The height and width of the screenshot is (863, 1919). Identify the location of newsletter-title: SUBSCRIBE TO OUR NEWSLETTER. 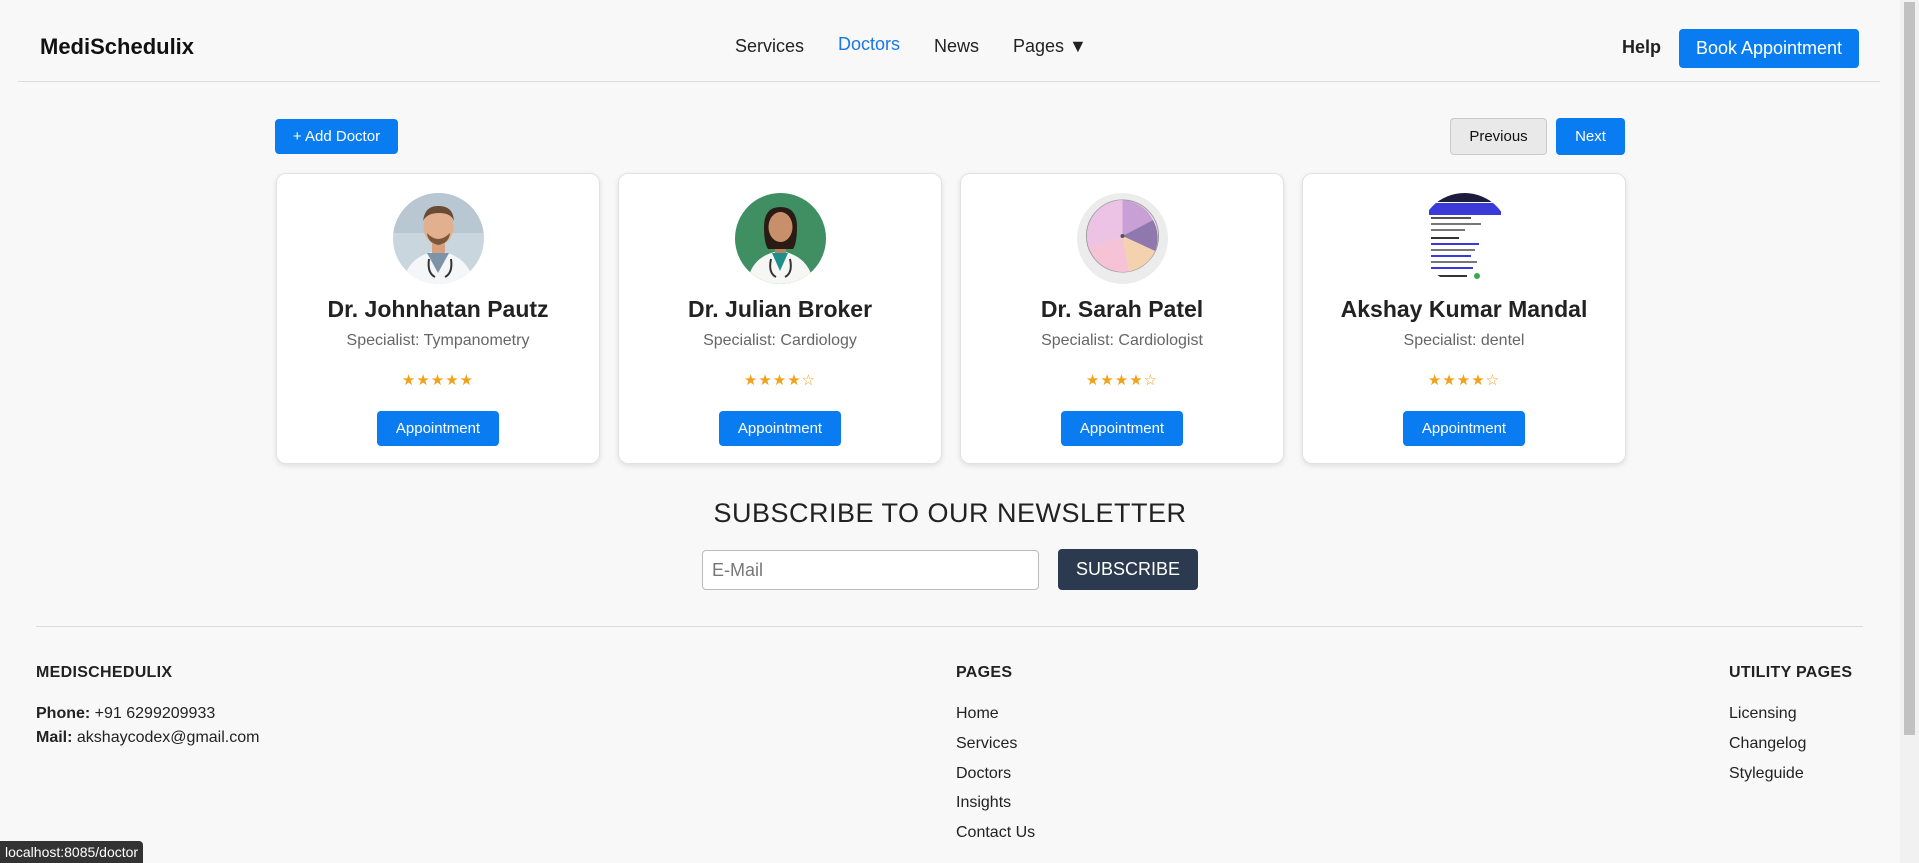
(950, 513).